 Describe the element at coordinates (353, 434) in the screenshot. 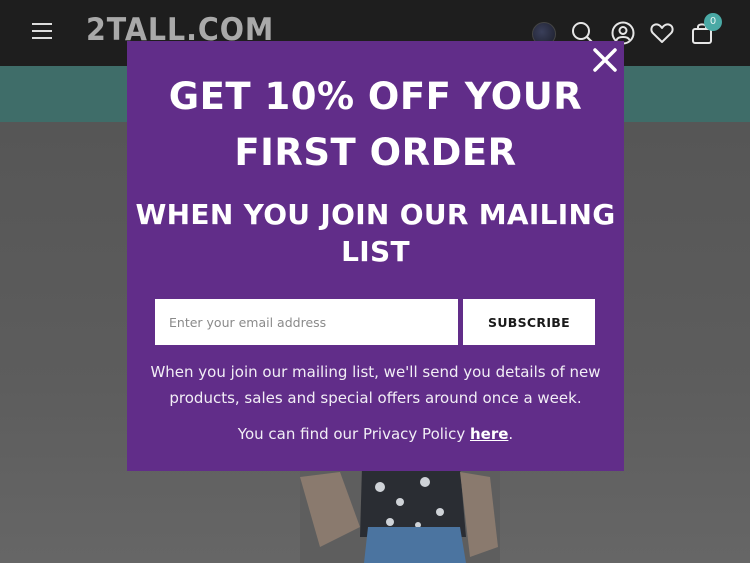

I see `policy-prefix: You can find our Privacy Policy` at that location.